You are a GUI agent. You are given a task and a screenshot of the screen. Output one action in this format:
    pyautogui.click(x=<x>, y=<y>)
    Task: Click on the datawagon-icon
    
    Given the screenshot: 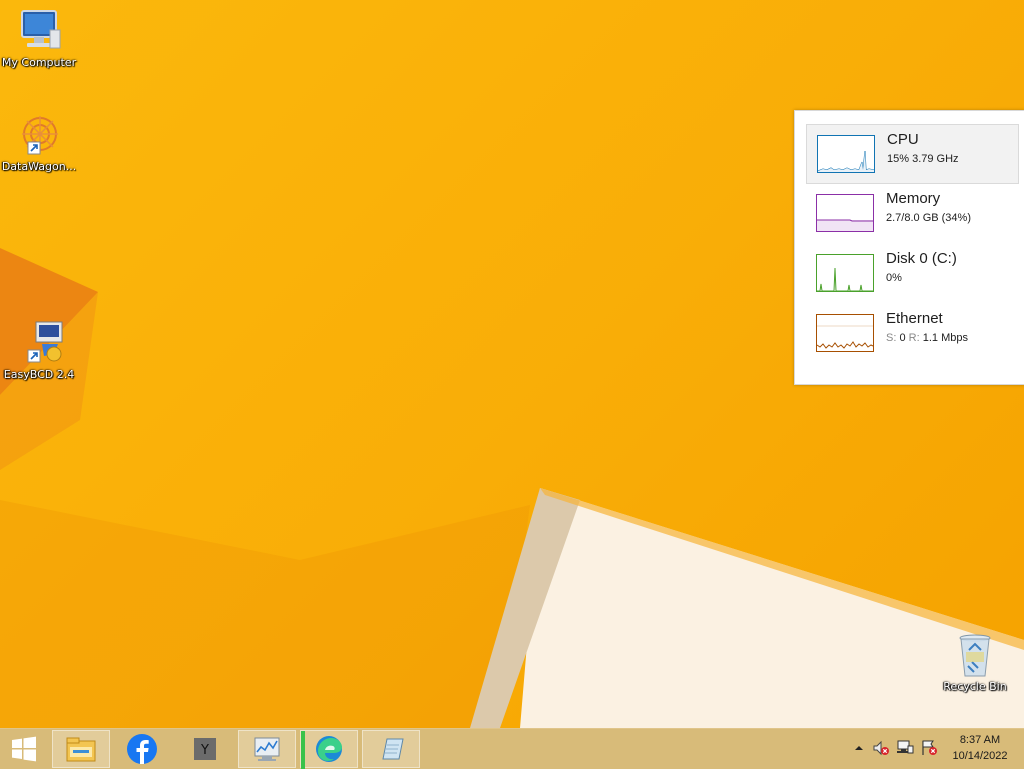 What is the action you would take?
    pyautogui.click(x=39, y=135)
    